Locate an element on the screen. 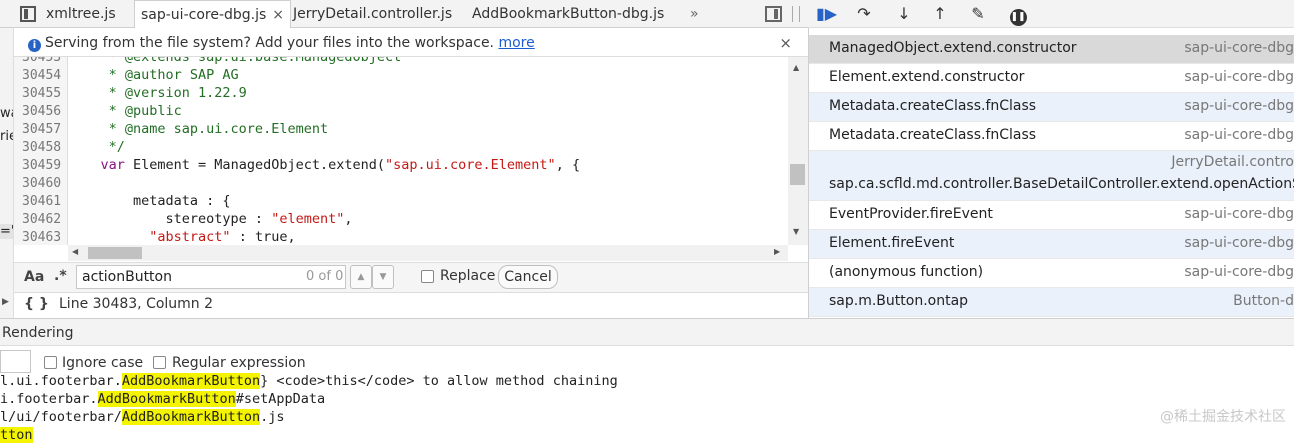 Image resolution: width=1294 pixels, height=443 pixels. call-frame: (anonymous function) sap-ui-core-dbg is located at coordinates (1051, 273).